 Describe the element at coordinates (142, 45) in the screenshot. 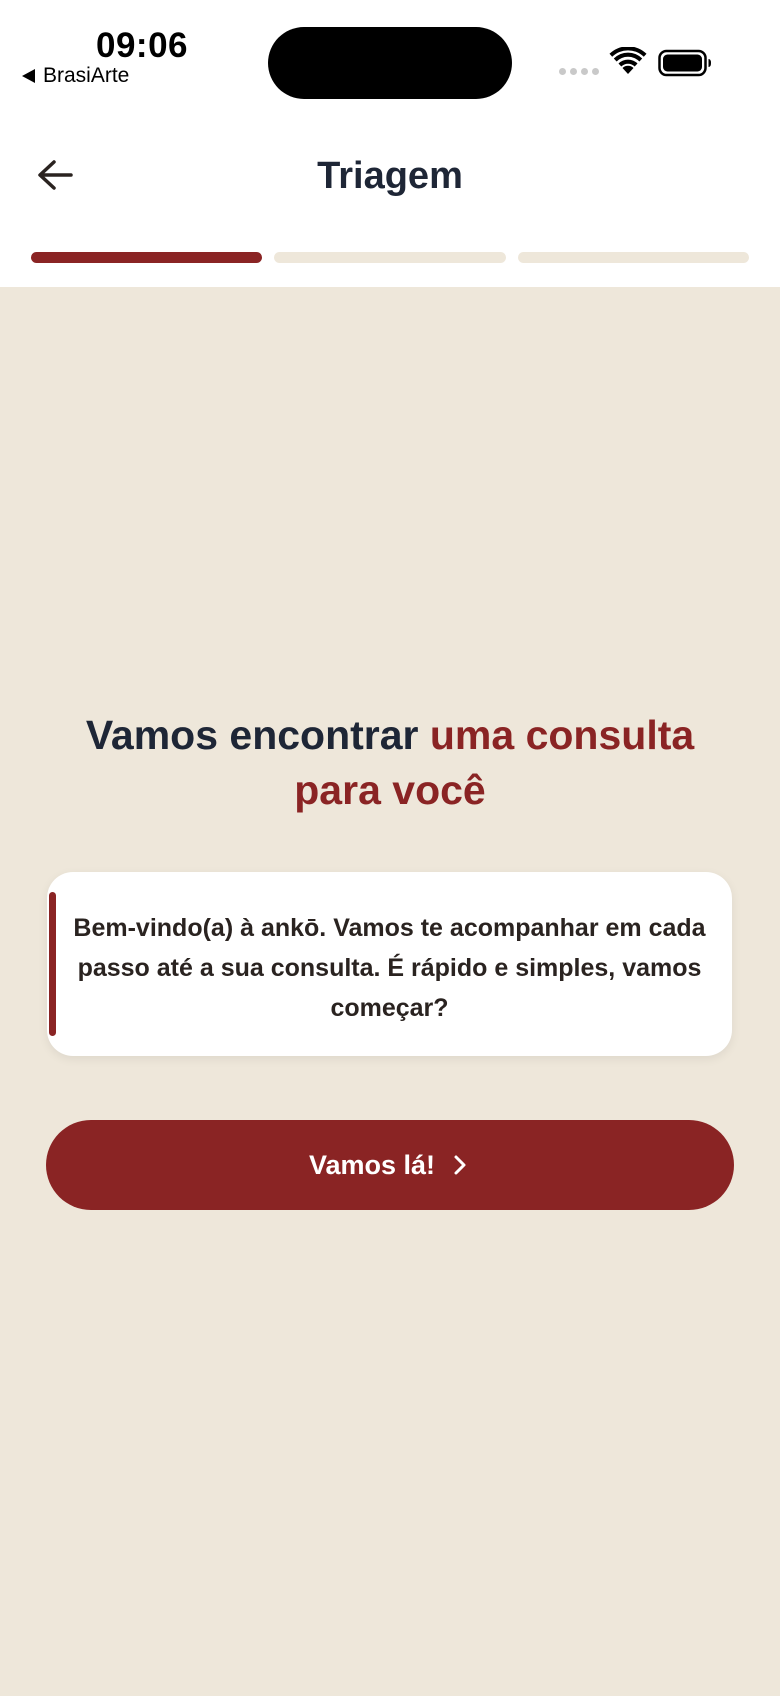

I see `status-time: 09:06` at that location.